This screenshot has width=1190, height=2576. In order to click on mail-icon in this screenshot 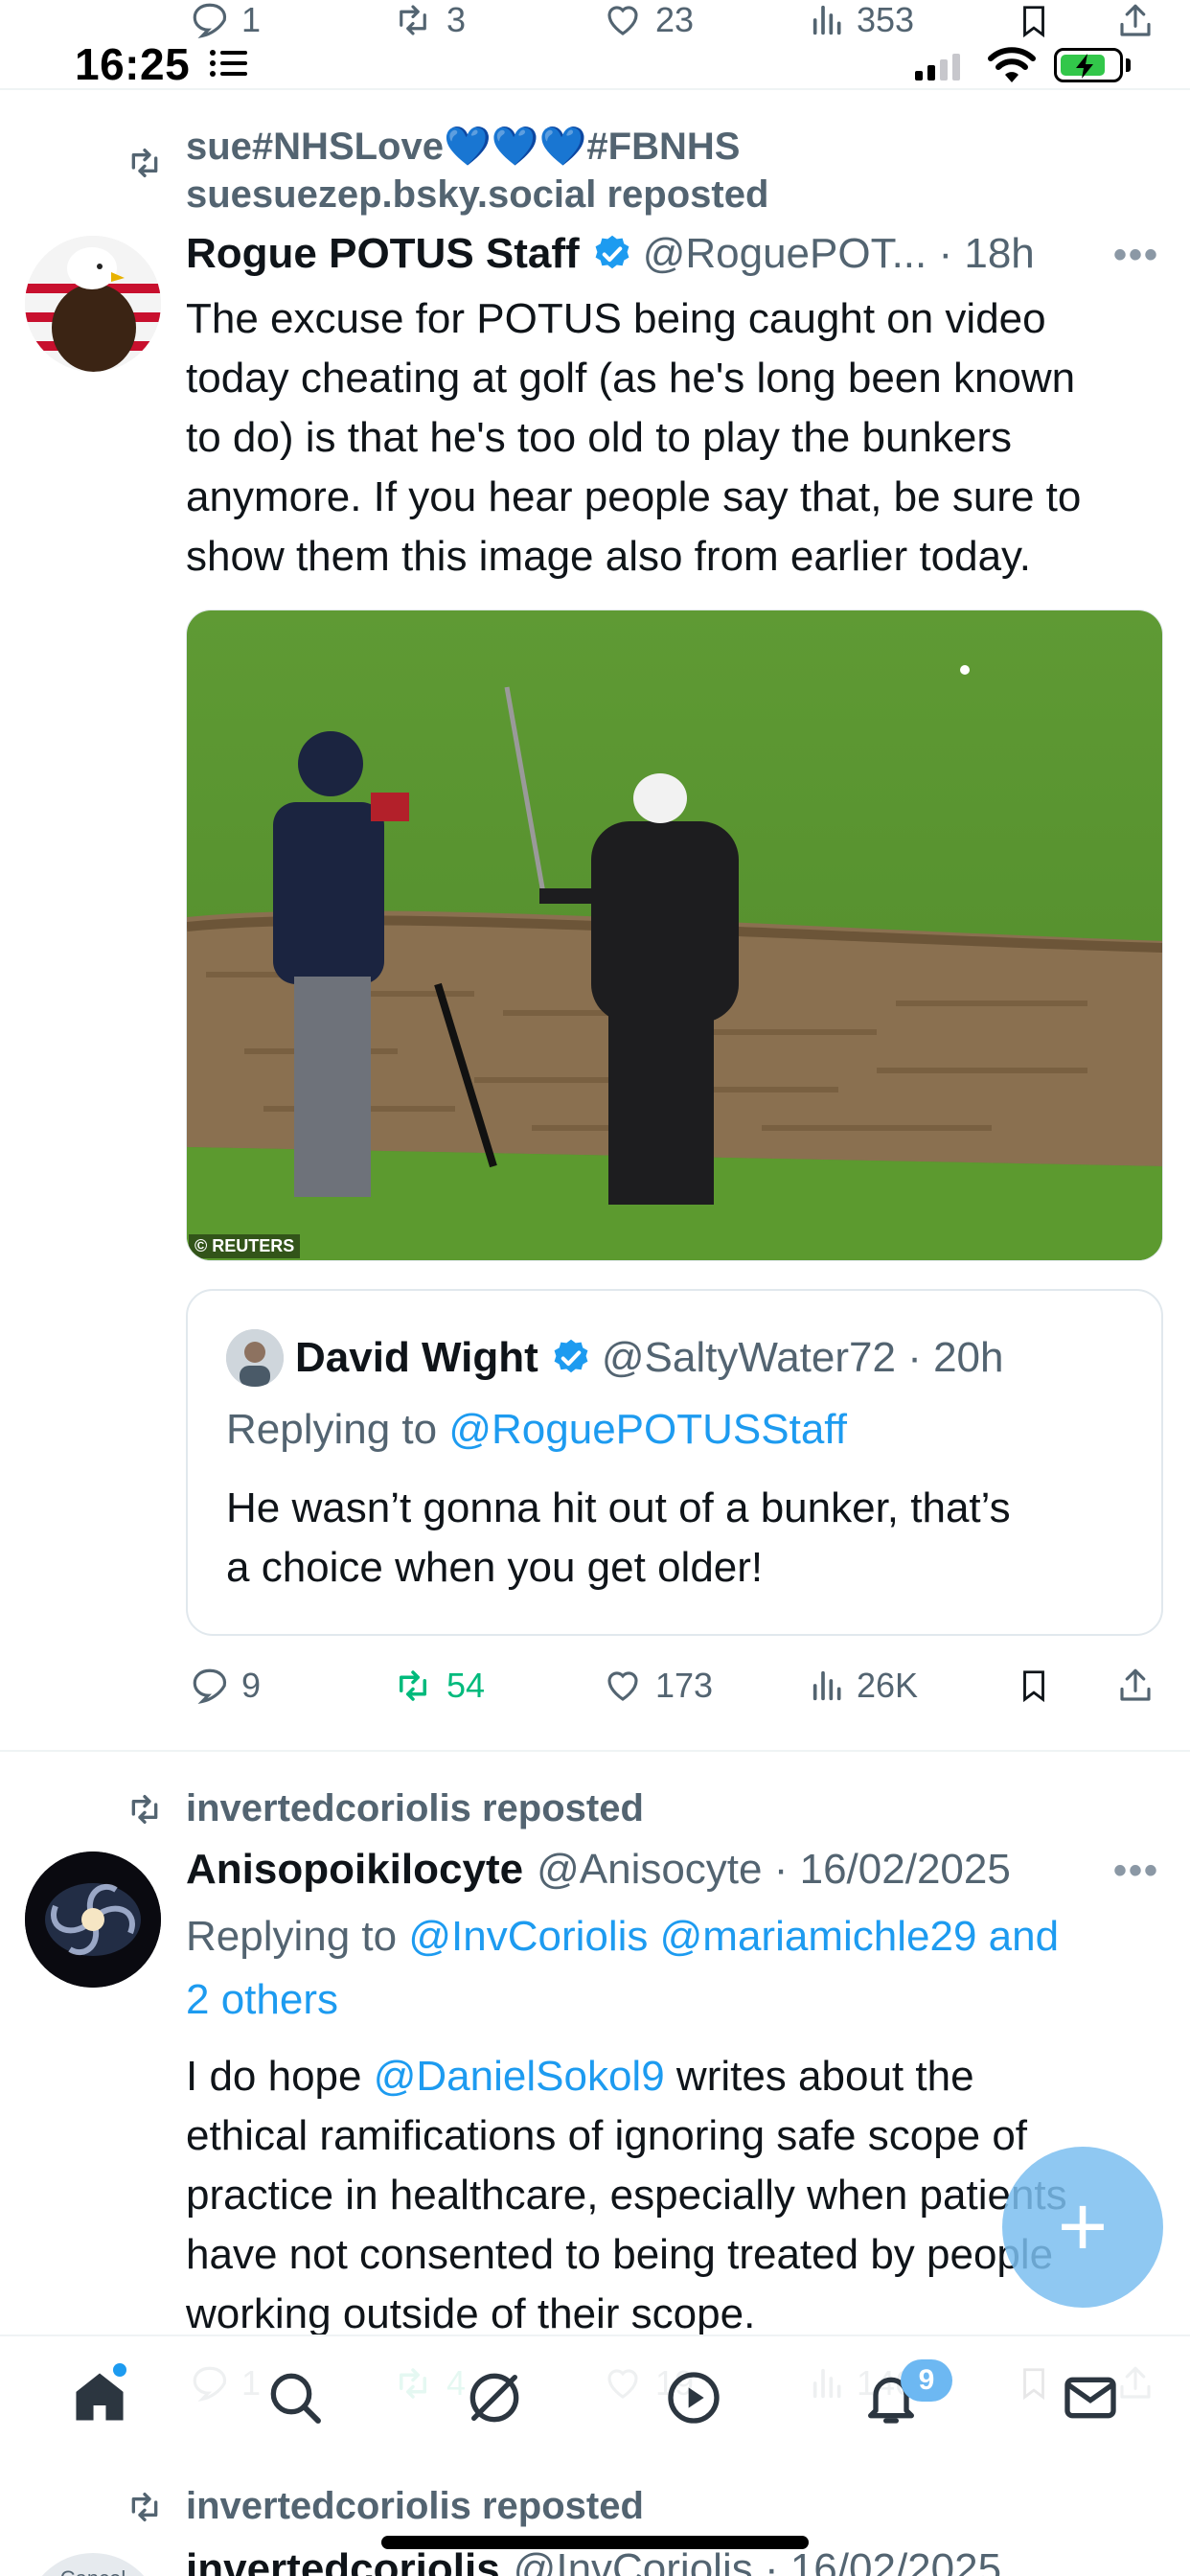, I will do `click(1091, 2397)`.